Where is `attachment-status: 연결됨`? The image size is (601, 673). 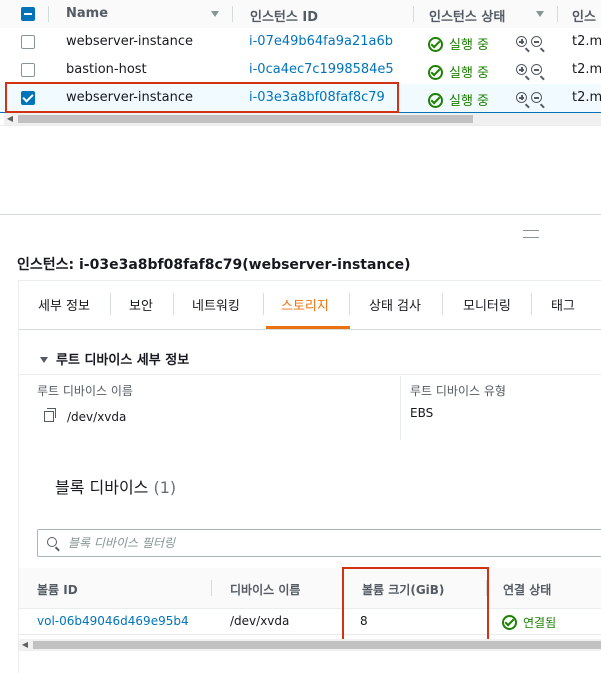 attachment-status: 연결됨 is located at coordinates (529, 622).